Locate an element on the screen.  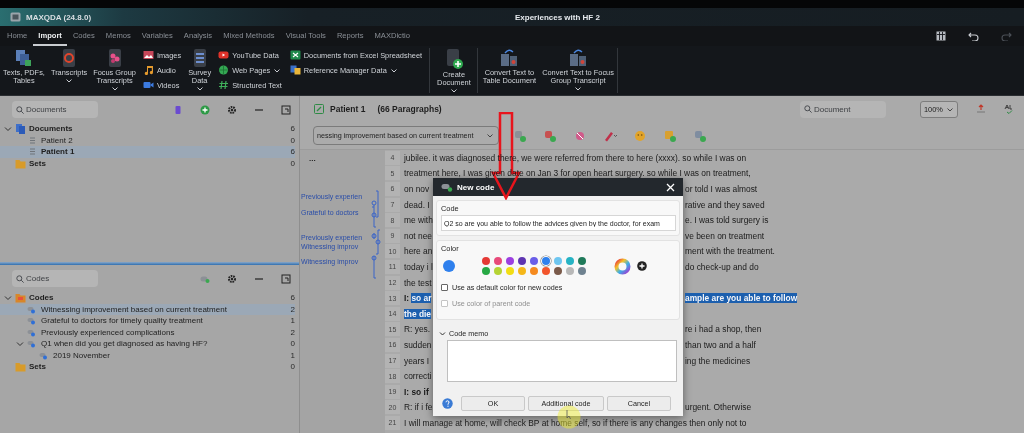
caret-icon is located at coordinates (950, 109).